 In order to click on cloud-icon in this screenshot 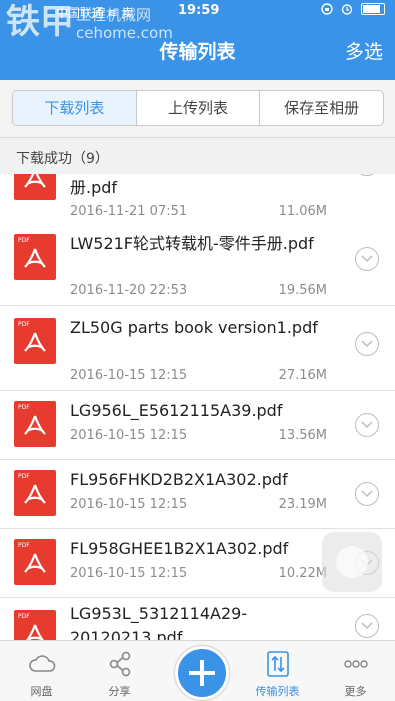, I will do `click(42, 663)`.